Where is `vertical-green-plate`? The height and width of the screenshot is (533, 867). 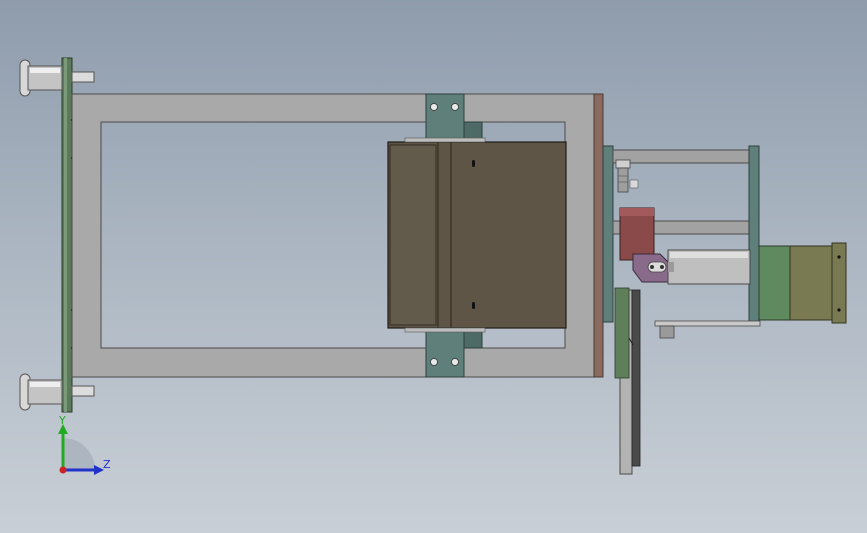
vertical-green-plate is located at coordinates (608, 234).